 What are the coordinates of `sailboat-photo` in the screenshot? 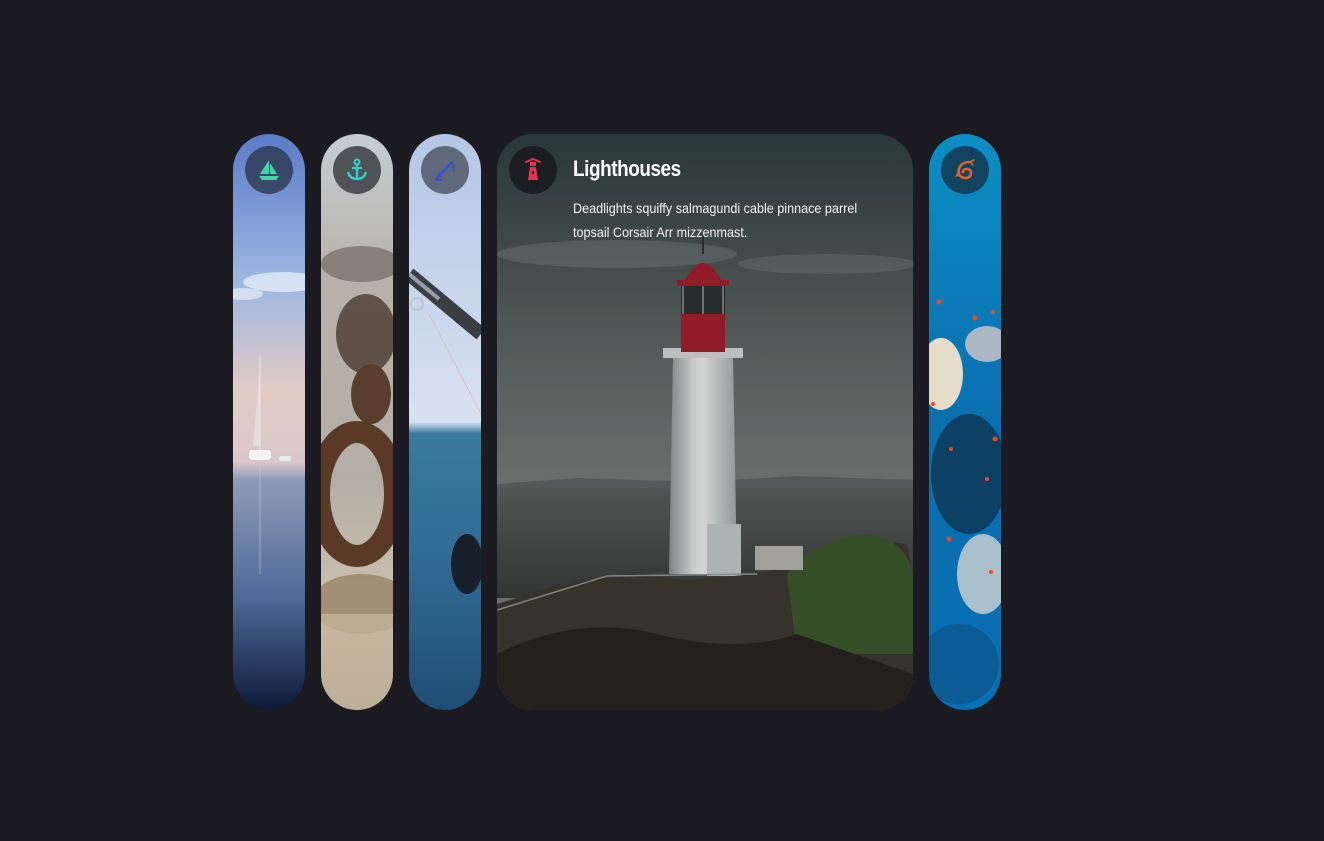 It's located at (269, 422).